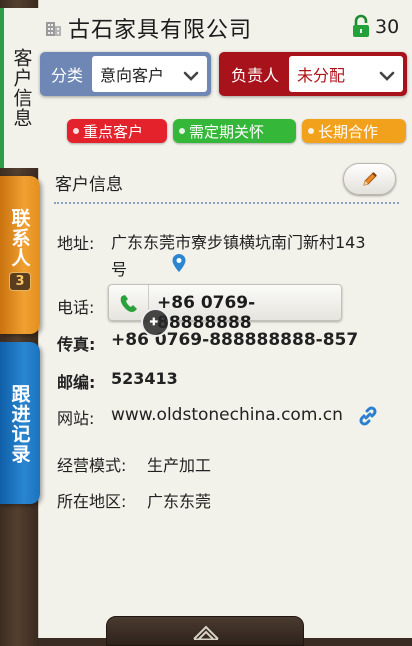 Image resolution: width=412 pixels, height=646 pixels. I want to click on address-label: 地址:, so click(76, 243).